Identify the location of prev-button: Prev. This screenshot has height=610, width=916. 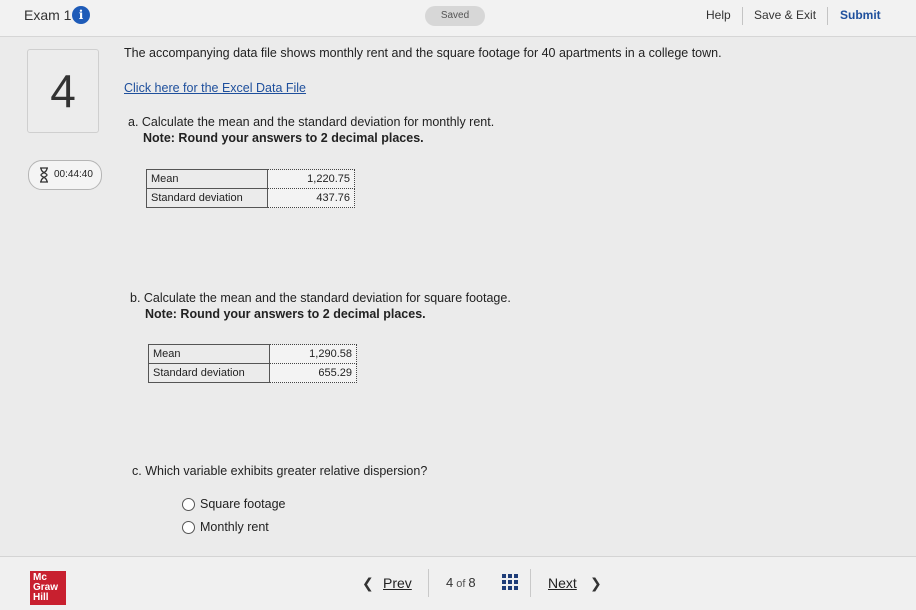
(397, 583).